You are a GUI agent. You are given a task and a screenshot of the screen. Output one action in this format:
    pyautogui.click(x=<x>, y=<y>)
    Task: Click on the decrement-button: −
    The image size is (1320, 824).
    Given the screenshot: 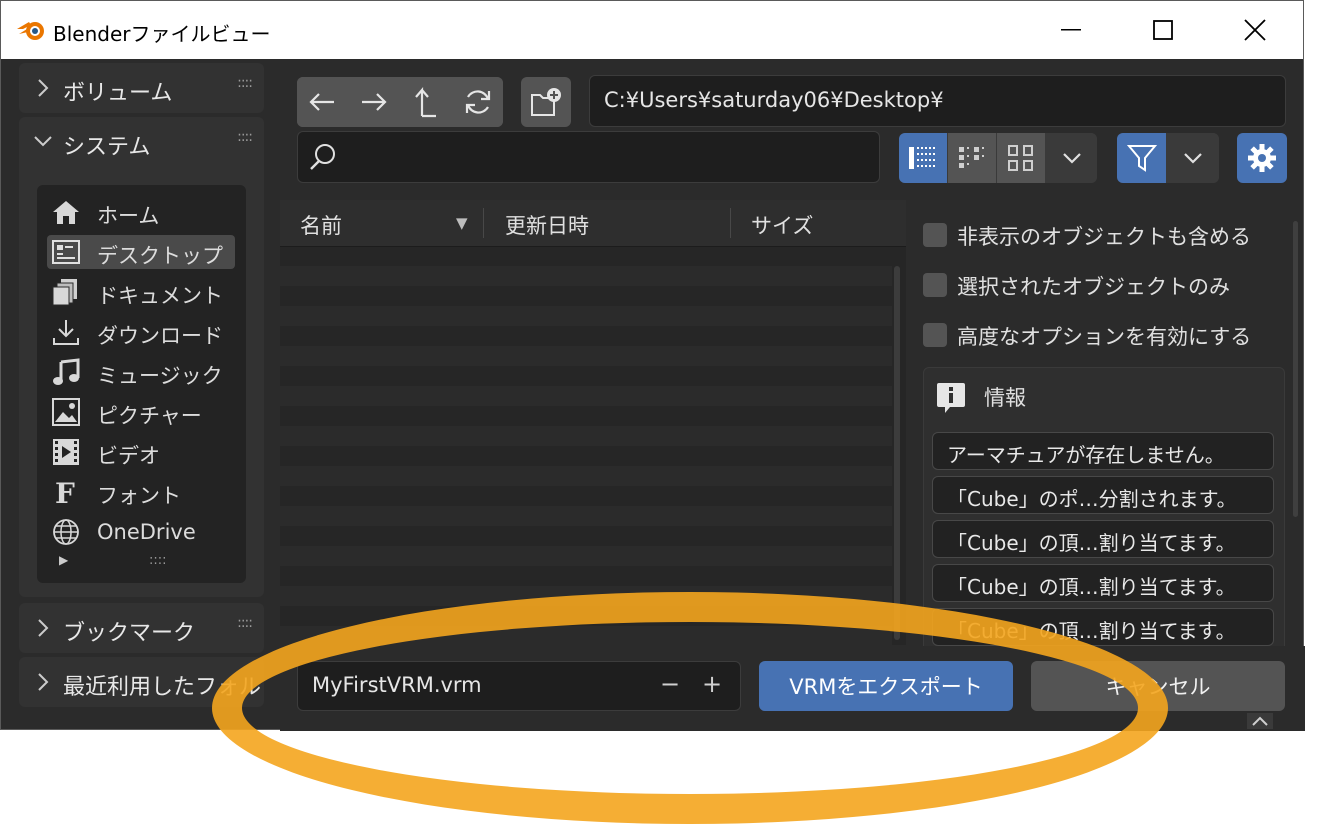 What is the action you would take?
    pyautogui.click(x=670, y=684)
    